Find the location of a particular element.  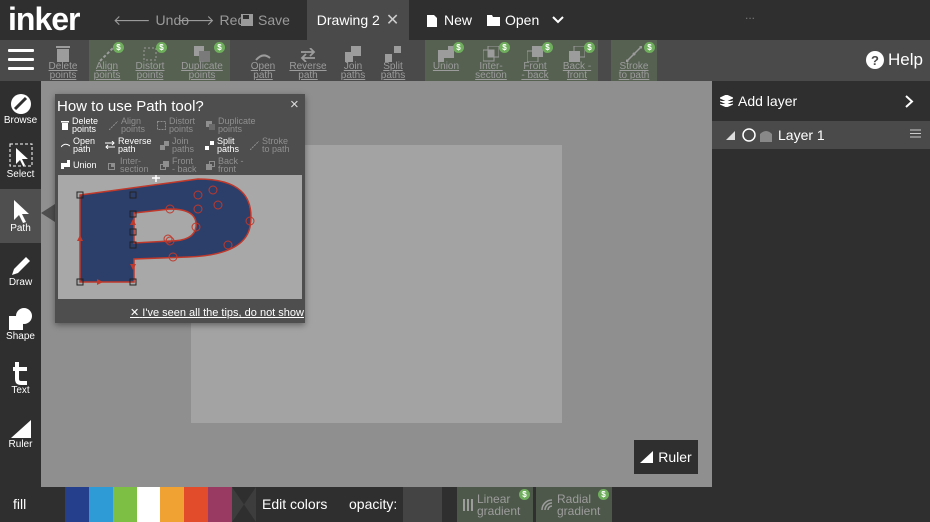

sidebar-item-browse: Browse is located at coordinates (20, 108).